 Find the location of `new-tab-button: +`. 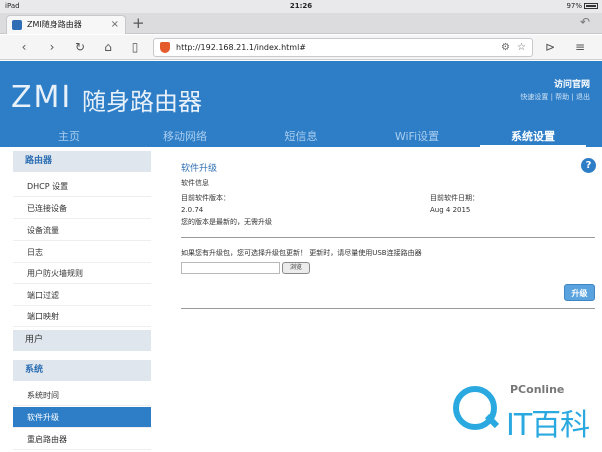

new-tab-button: + is located at coordinates (138, 23).